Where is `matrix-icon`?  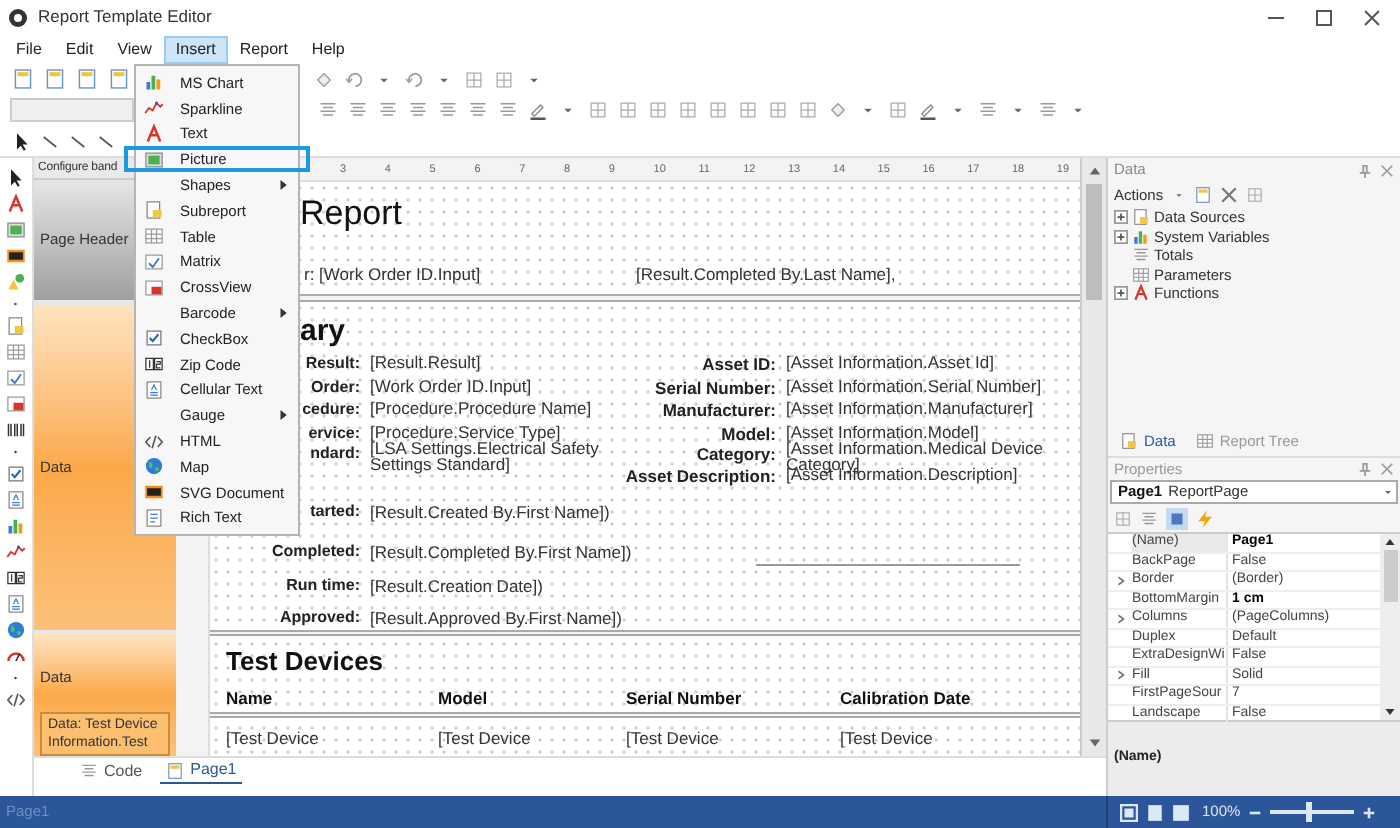 matrix-icon is located at coordinates (16, 378).